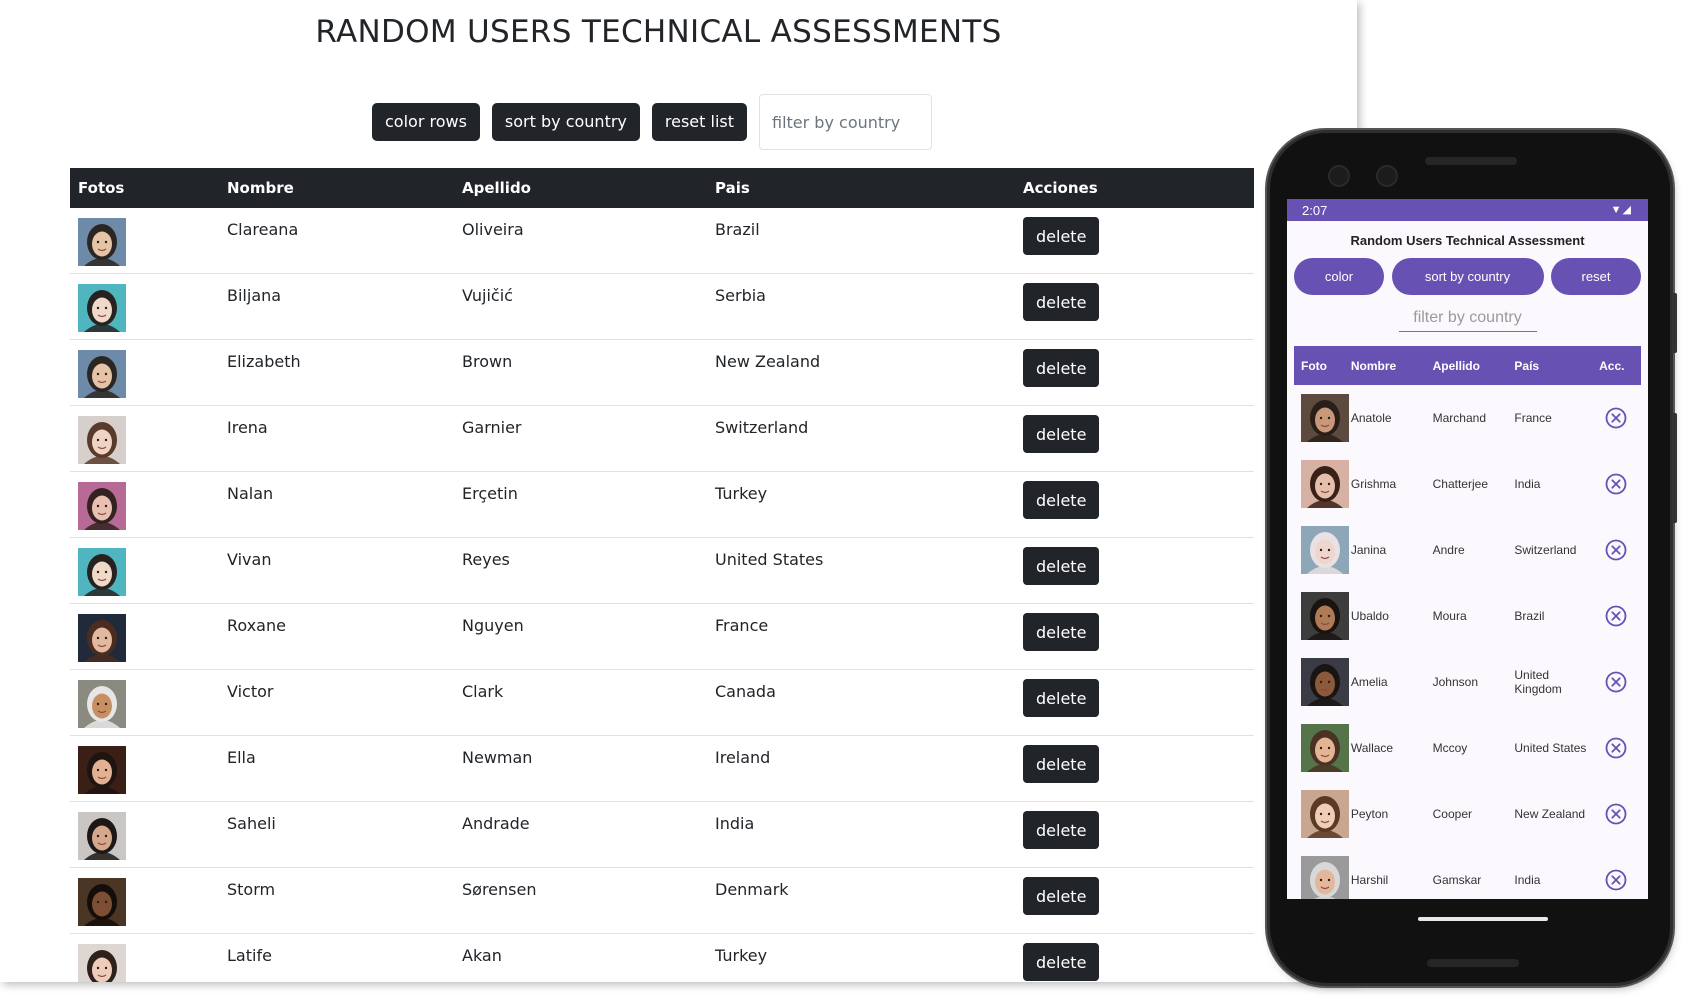  What do you see at coordinates (336, 504) in the screenshot?
I see `first-name-cell: Nalan` at bounding box center [336, 504].